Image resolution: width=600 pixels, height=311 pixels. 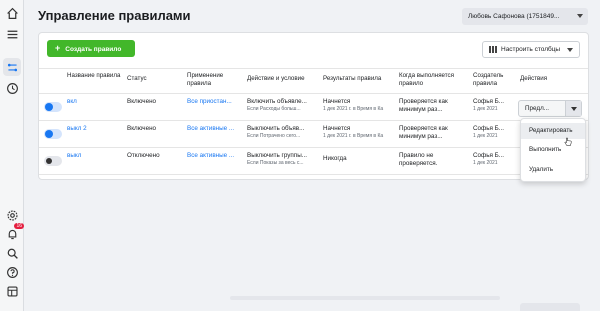 I want to click on menu-item-edit: Редактировать, so click(x=553, y=131).